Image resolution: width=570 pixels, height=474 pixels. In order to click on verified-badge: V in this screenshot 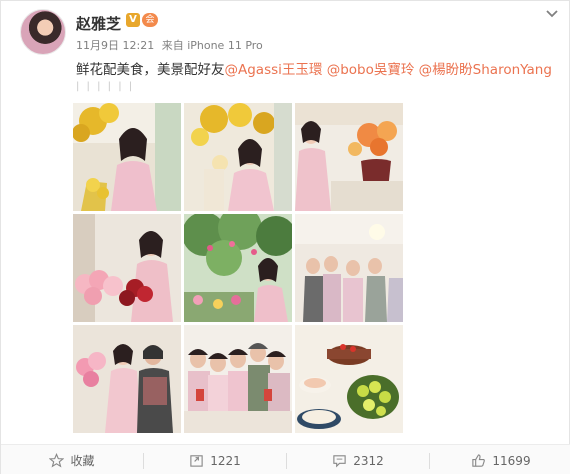, I will do `click(133, 20)`.